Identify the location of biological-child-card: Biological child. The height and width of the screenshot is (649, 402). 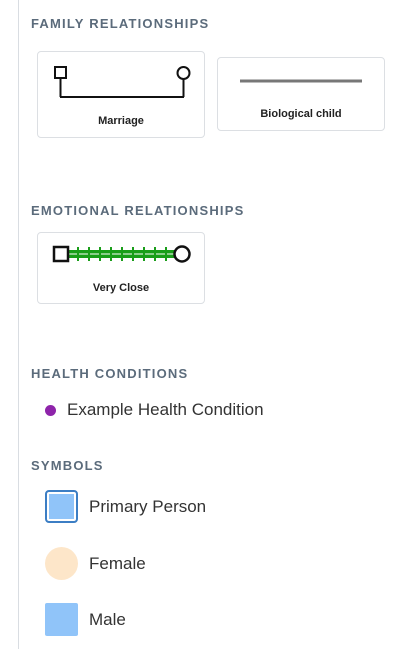
(301, 94).